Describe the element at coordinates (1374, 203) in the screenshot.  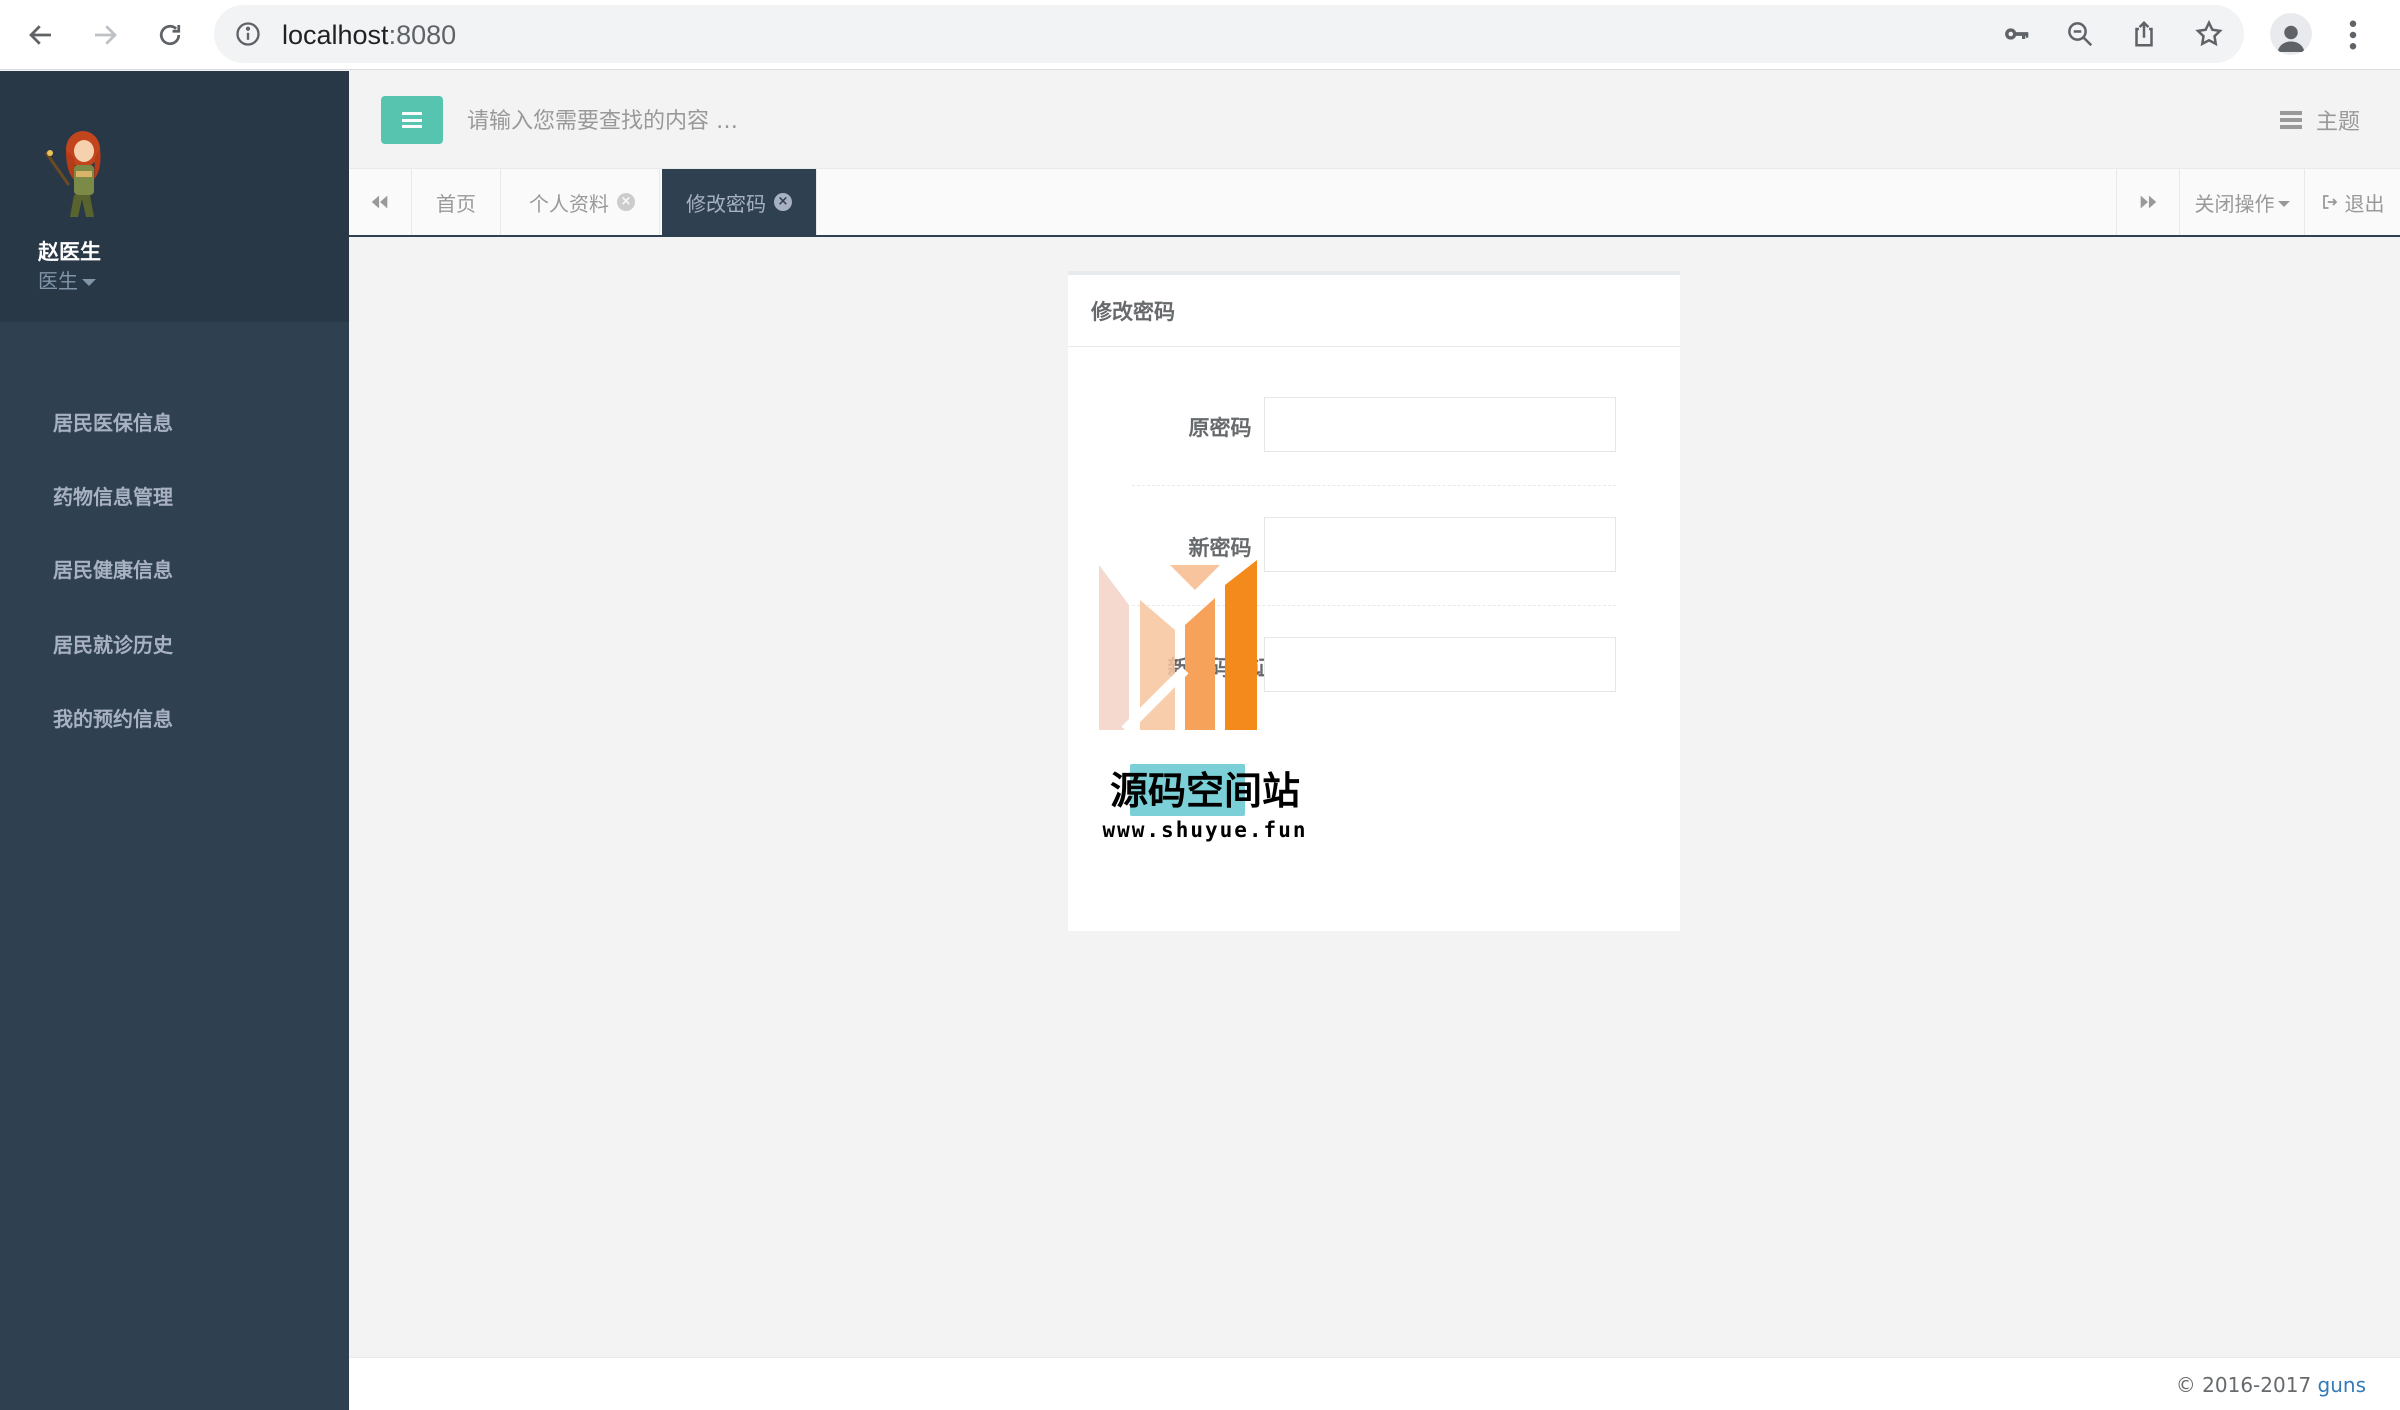
I see `page-tabs: 首页 个人资料 × 修改密码 × 关闭操作 退出` at that location.